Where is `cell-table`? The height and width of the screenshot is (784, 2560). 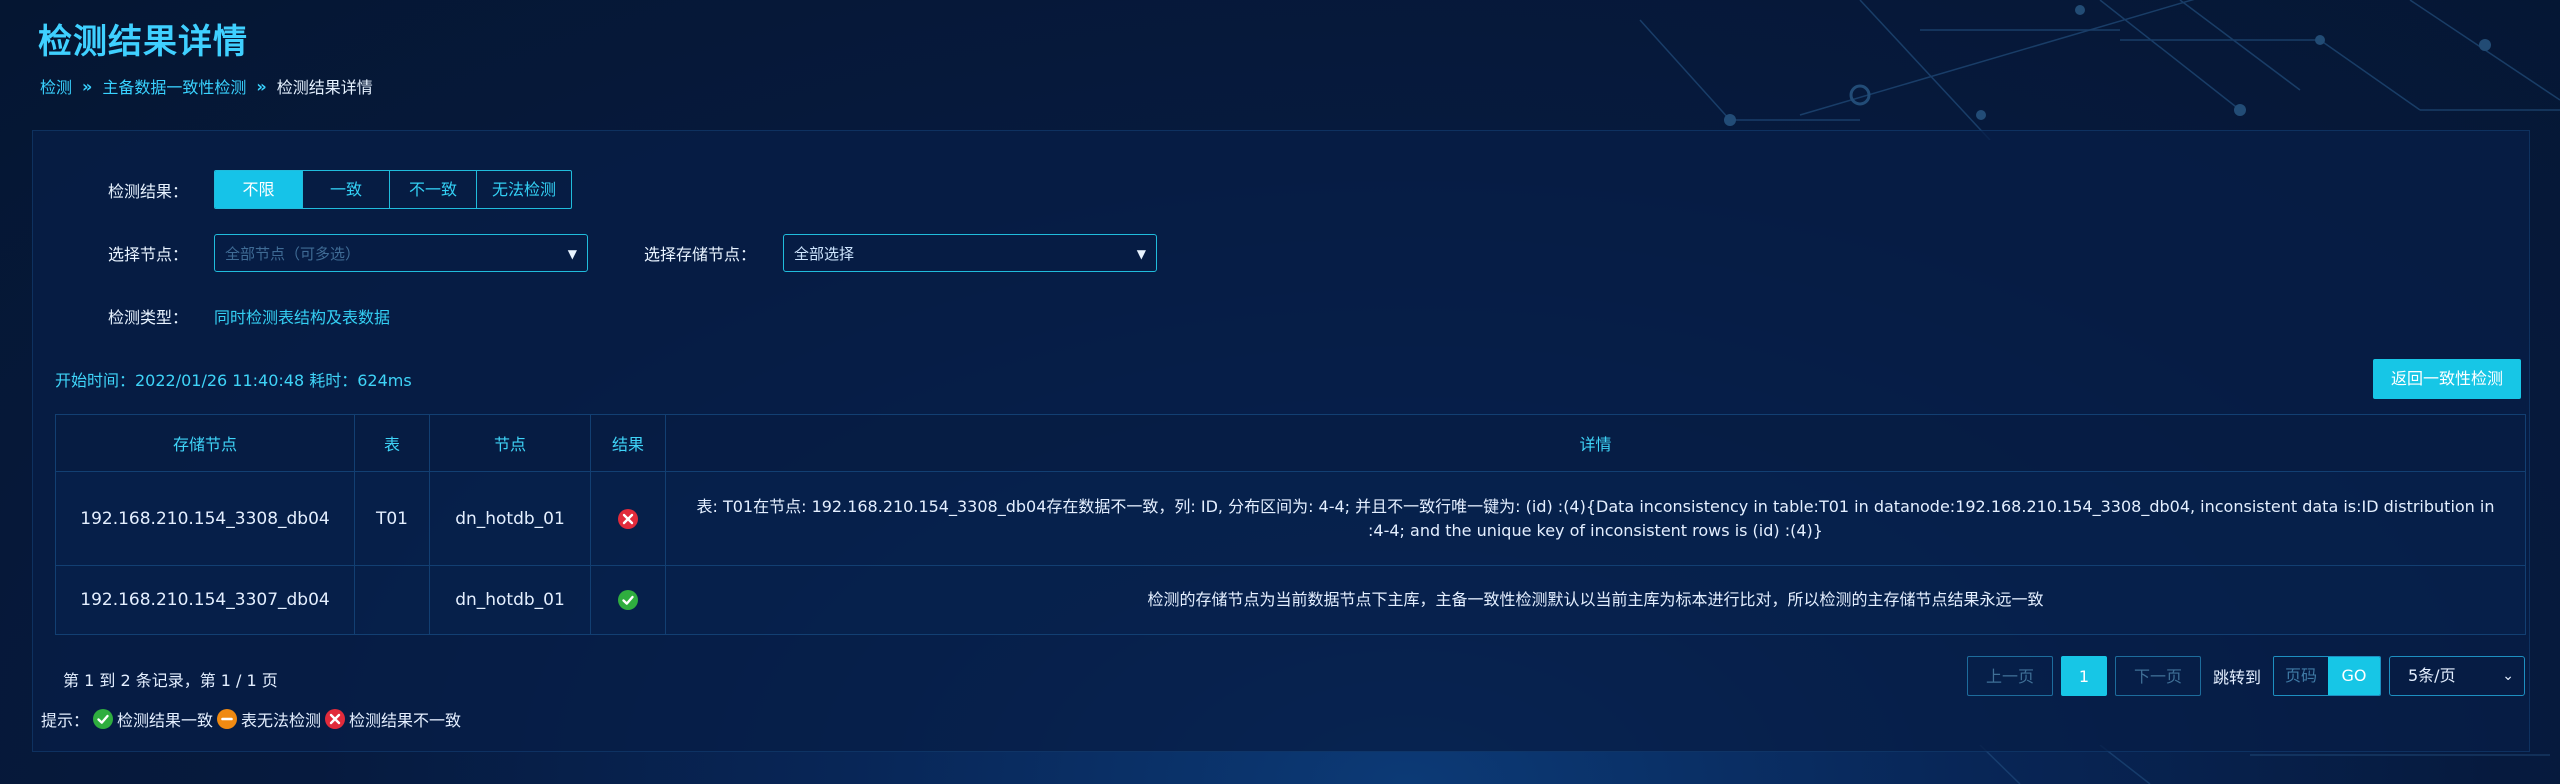 cell-table is located at coordinates (392, 600).